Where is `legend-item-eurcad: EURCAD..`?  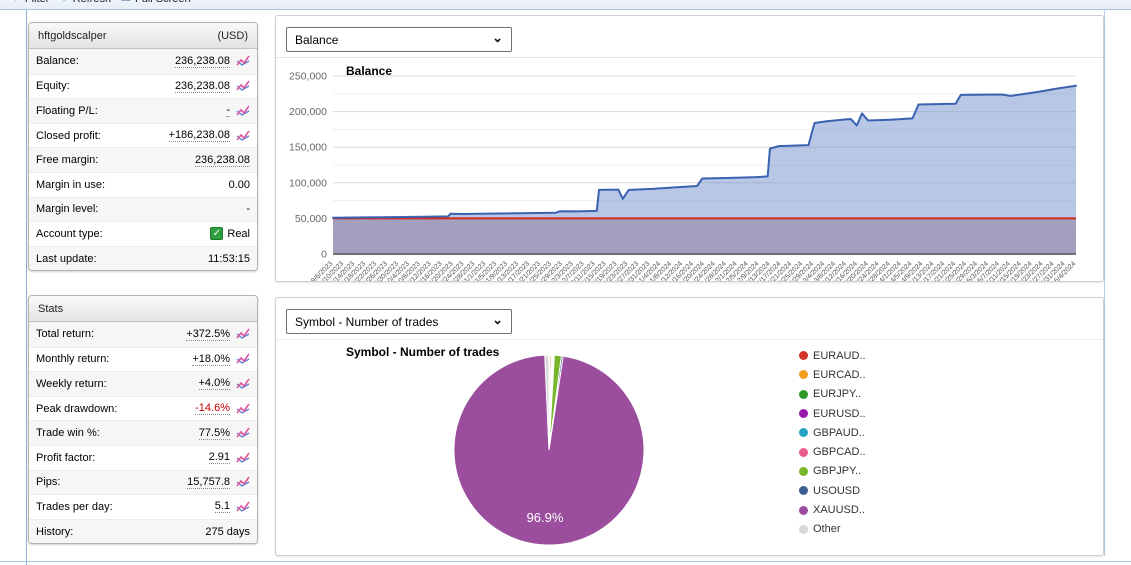 legend-item-eurcad: EURCAD.. is located at coordinates (832, 374).